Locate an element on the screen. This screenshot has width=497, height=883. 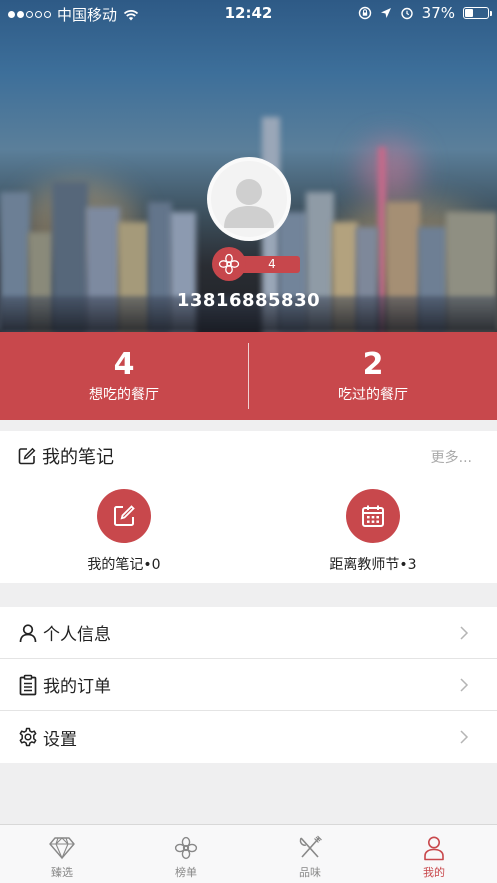
location-icon is located at coordinates (385, 13).